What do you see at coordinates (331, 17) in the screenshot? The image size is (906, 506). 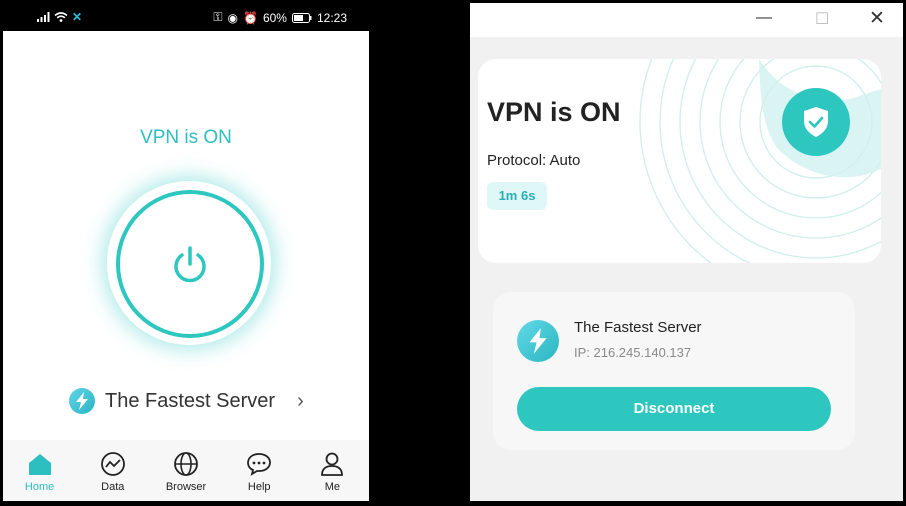 I see `clock-time: 12:23` at bounding box center [331, 17].